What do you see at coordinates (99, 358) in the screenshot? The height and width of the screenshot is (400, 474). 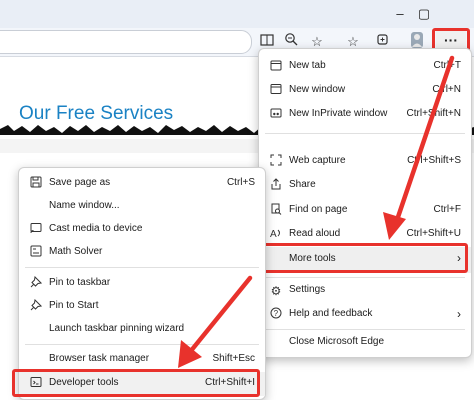 I see `submenu-item-label: Browser task manager` at bounding box center [99, 358].